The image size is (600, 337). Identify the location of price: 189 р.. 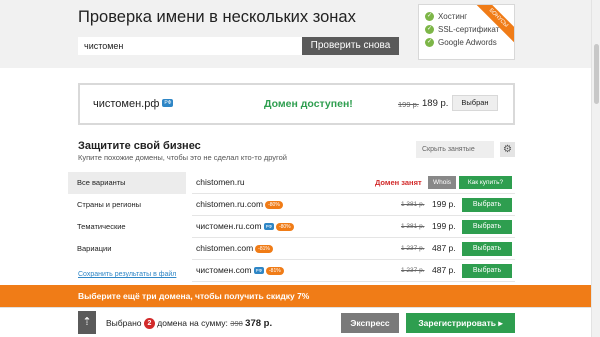
(435, 103).